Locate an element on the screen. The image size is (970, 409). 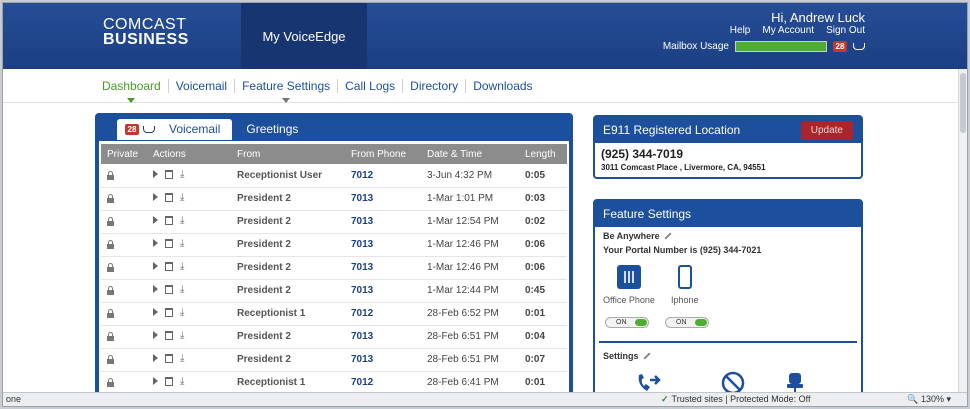
sign-out-link: Sign Out is located at coordinates (845, 30).